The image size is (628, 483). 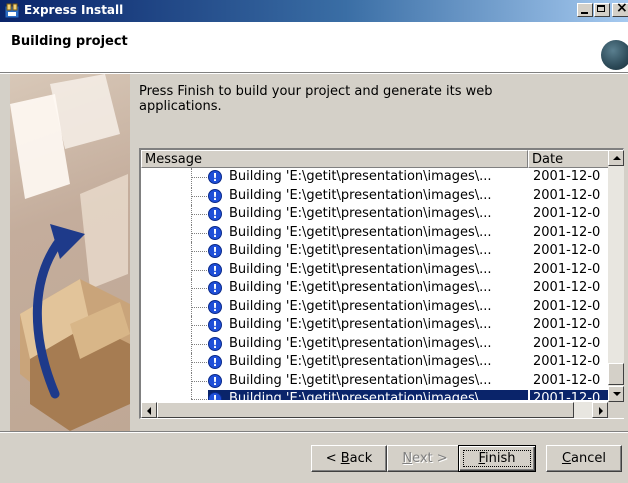 What do you see at coordinates (333, 458) in the screenshot?
I see `back-button-prefix: <` at bounding box center [333, 458].